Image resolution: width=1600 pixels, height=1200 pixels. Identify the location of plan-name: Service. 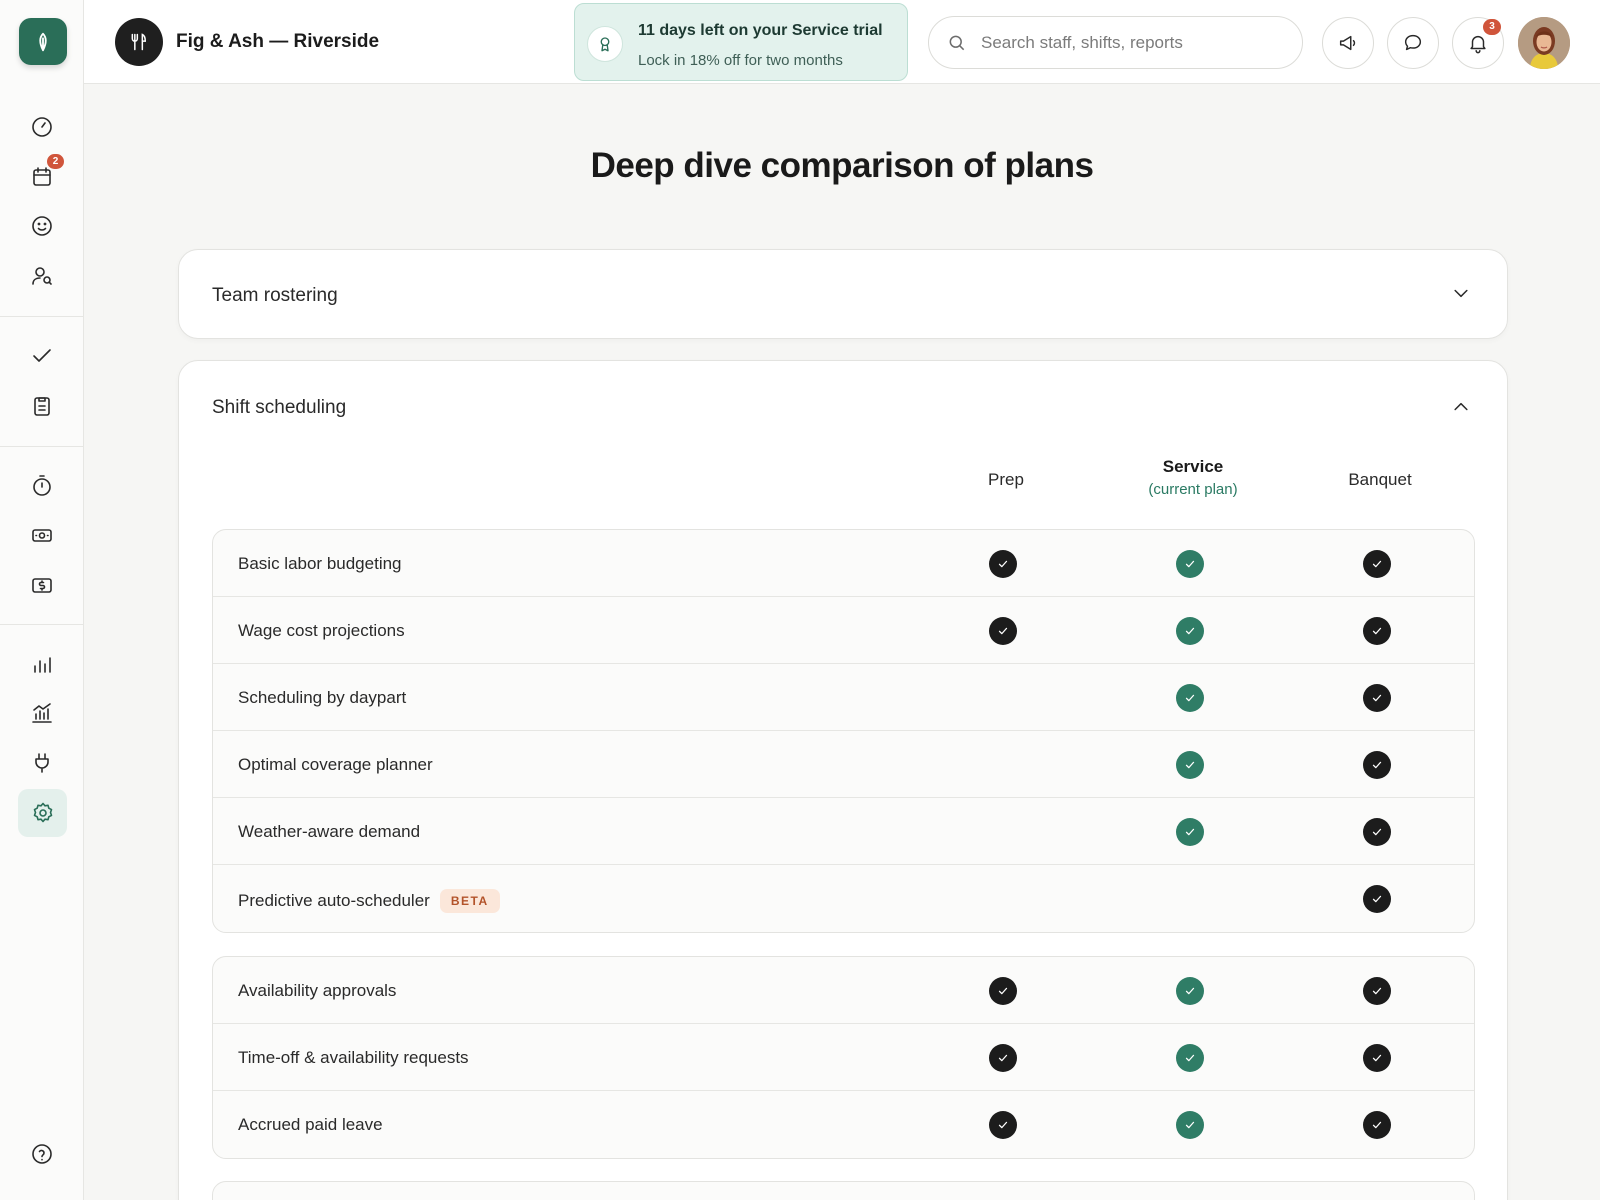
(1193, 466).